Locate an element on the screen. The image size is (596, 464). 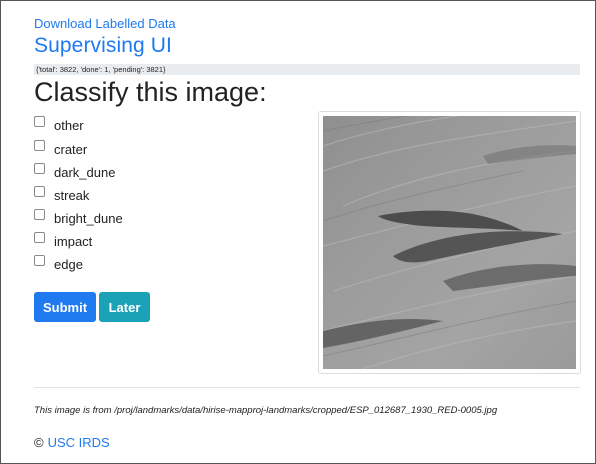
option-label: bright_dune is located at coordinates (88, 218).